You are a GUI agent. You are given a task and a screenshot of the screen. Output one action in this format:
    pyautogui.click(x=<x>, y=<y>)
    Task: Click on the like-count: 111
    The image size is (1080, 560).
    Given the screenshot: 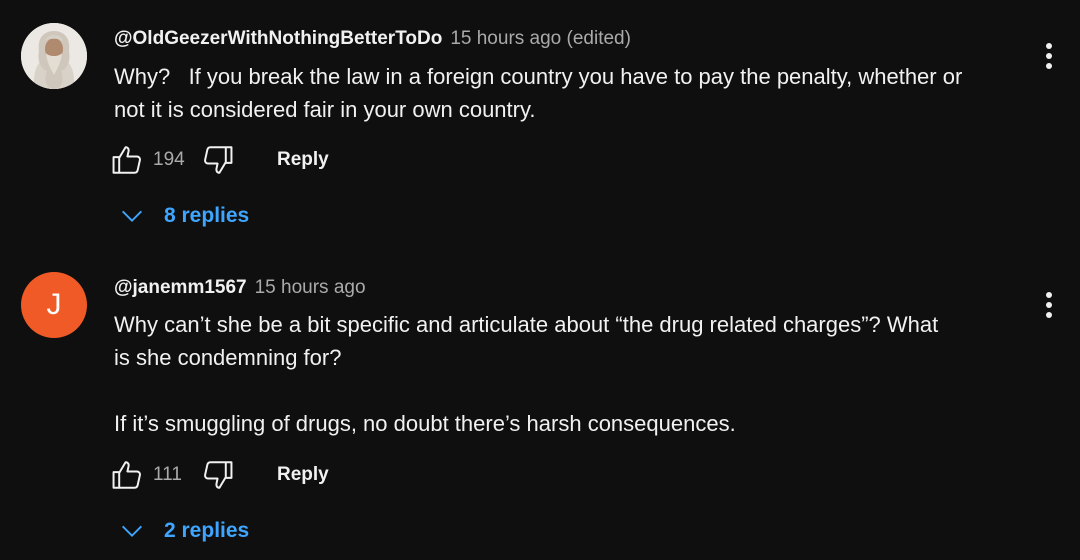 What is the action you would take?
    pyautogui.click(x=167, y=474)
    